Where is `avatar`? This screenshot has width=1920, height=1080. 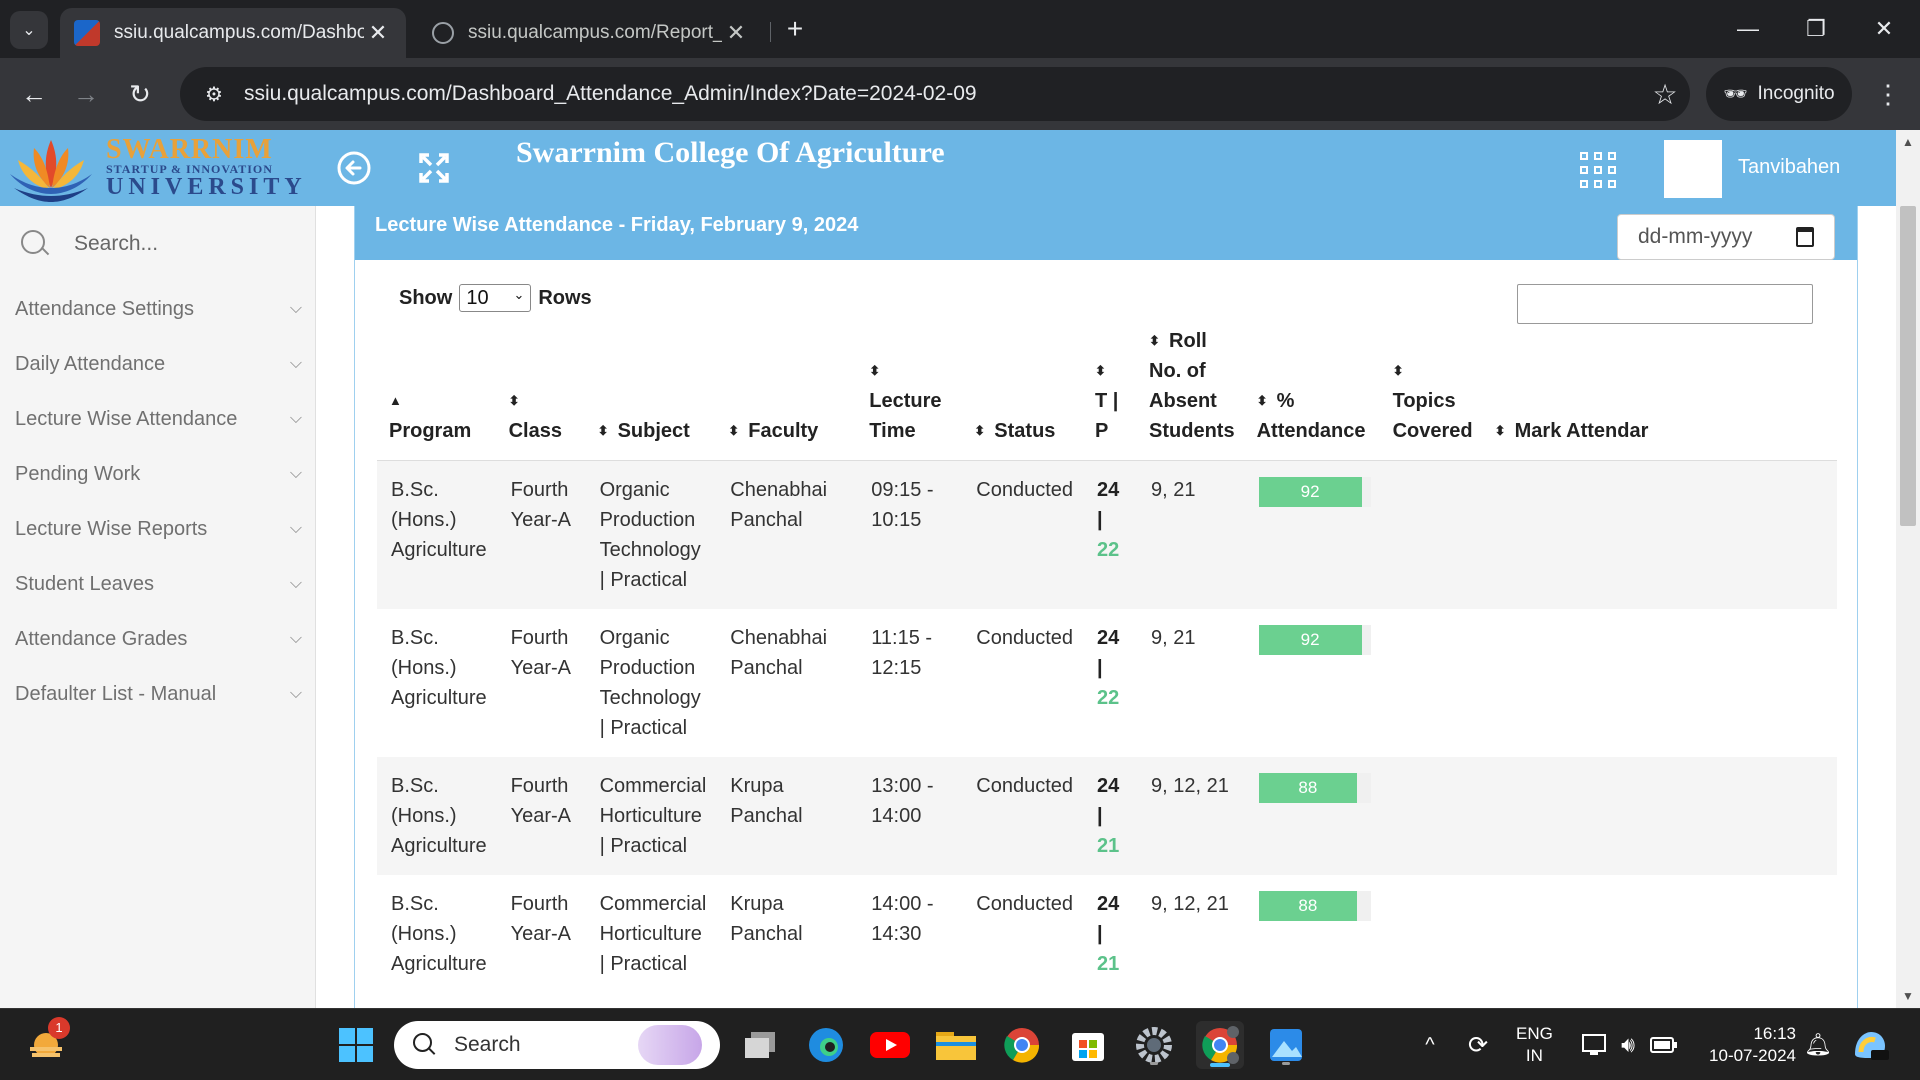 avatar is located at coordinates (1693, 169).